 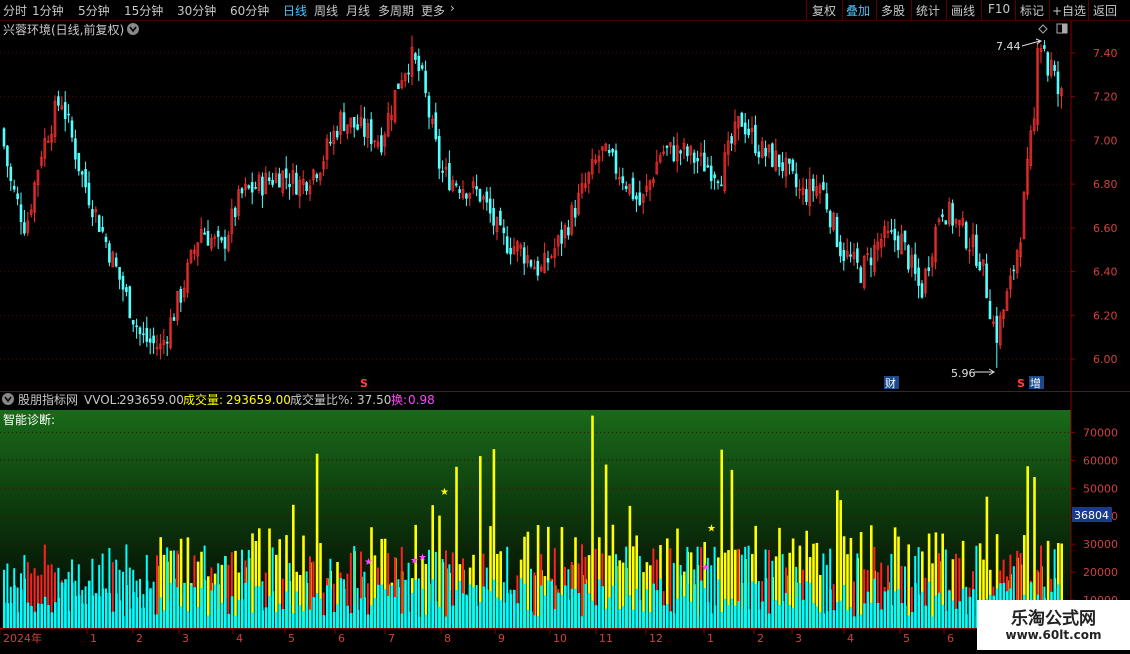 I want to click on period-multi: 多周期, so click(x=396, y=10).